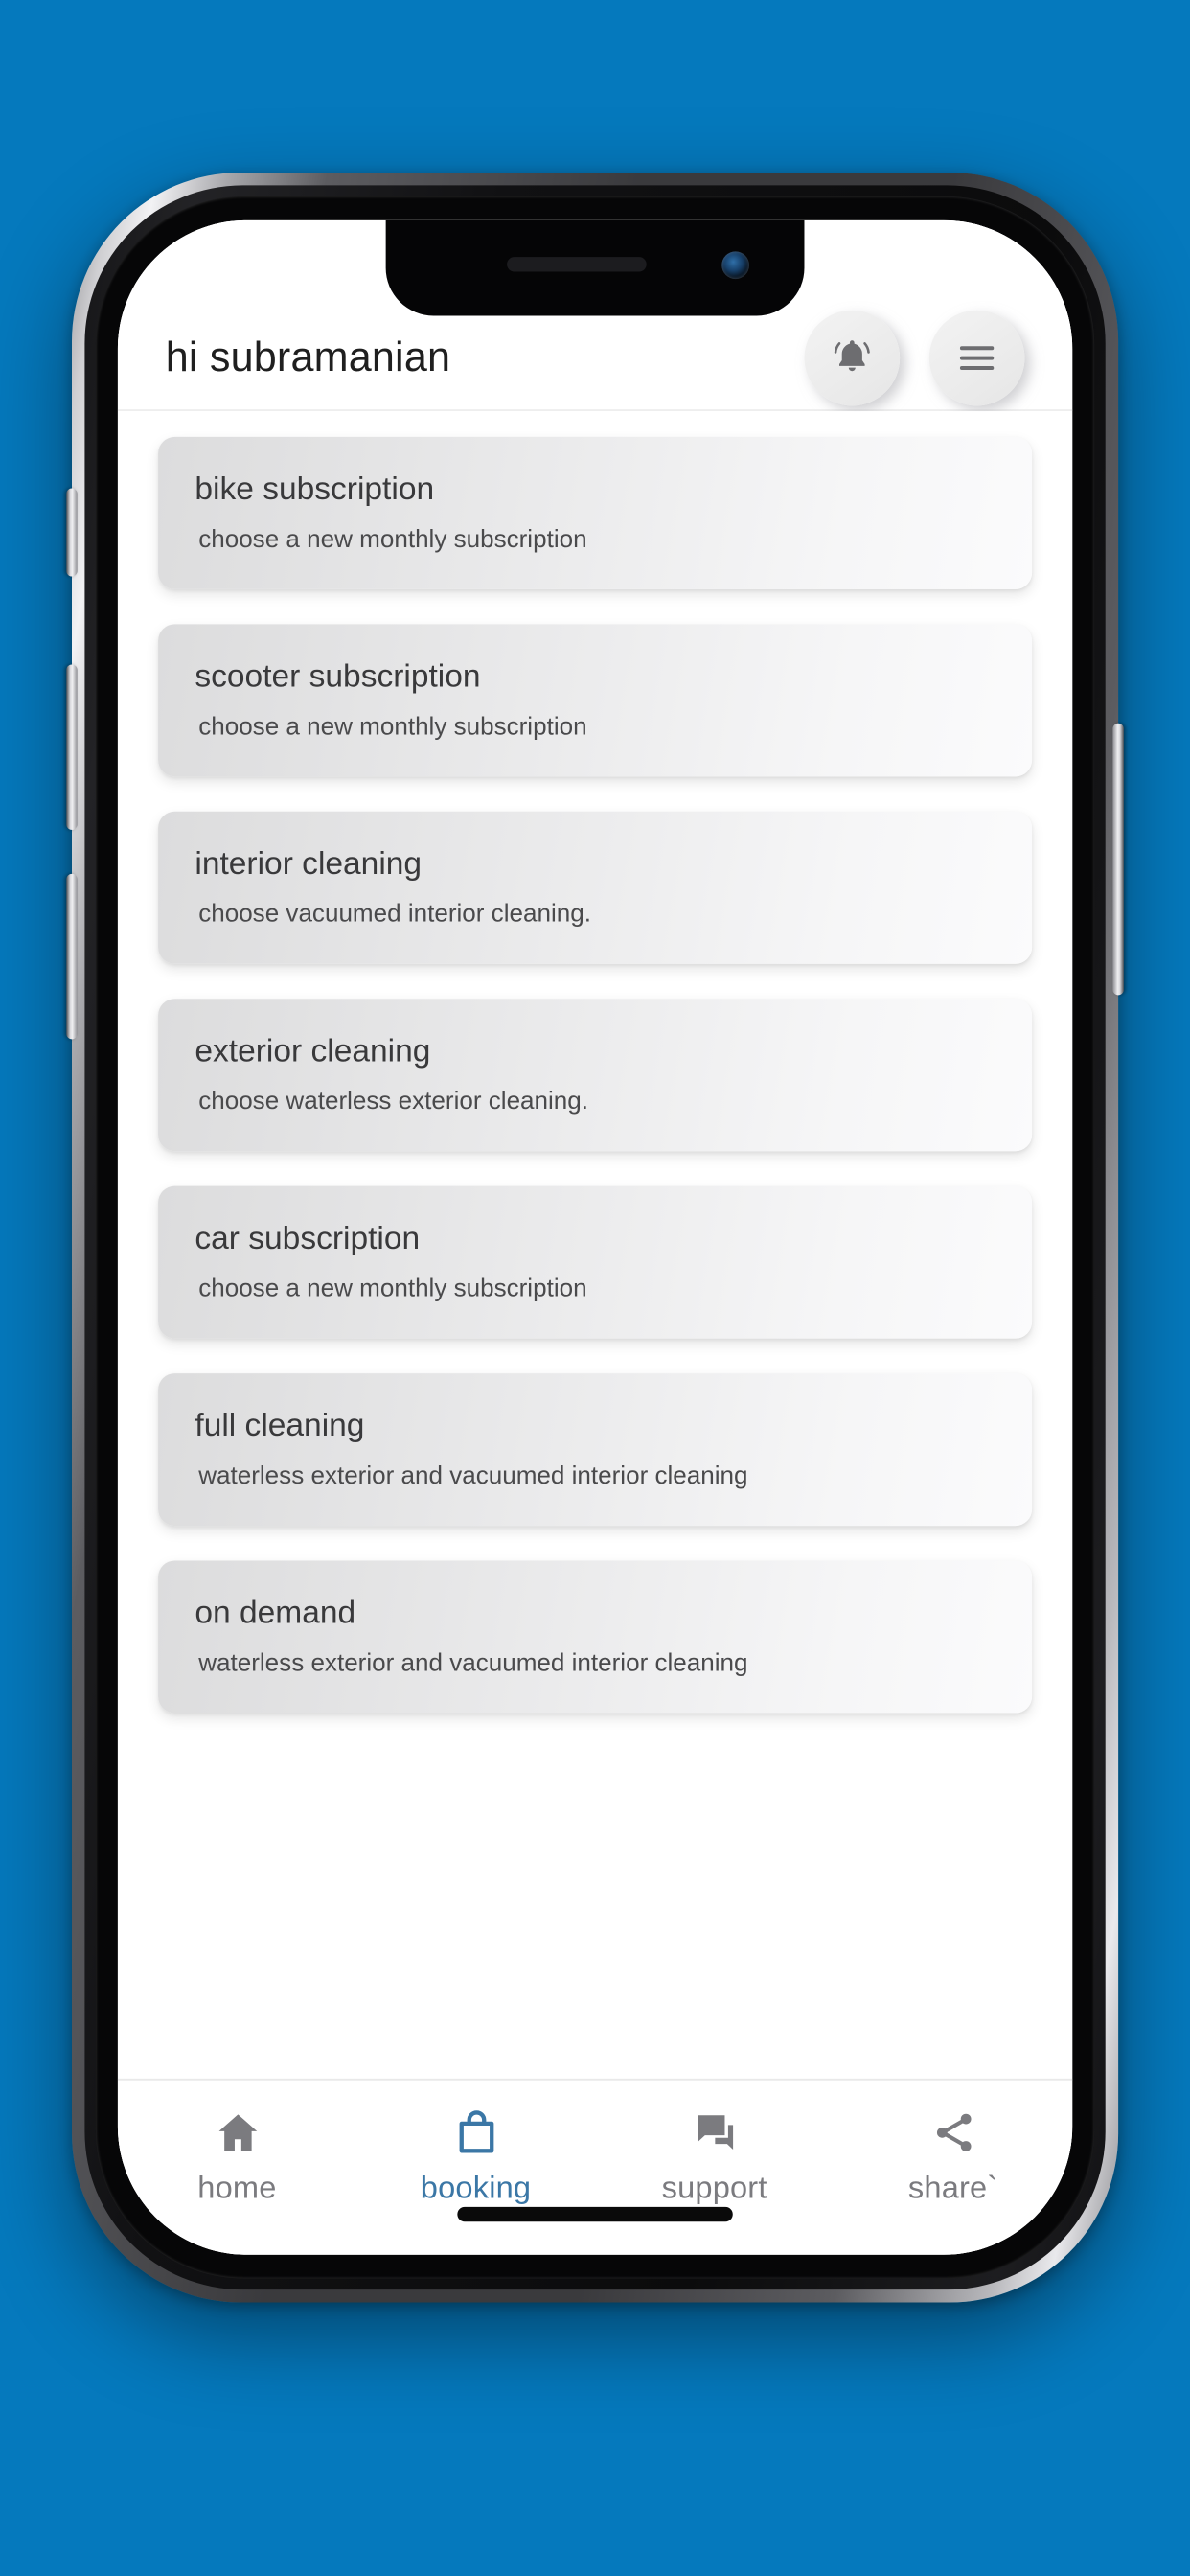 The image size is (1190, 2576). Describe the element at coordinates (395, 914) in the screenshot. I see `card-subtitle: choose vacuumed interior cleaning.` at that location.